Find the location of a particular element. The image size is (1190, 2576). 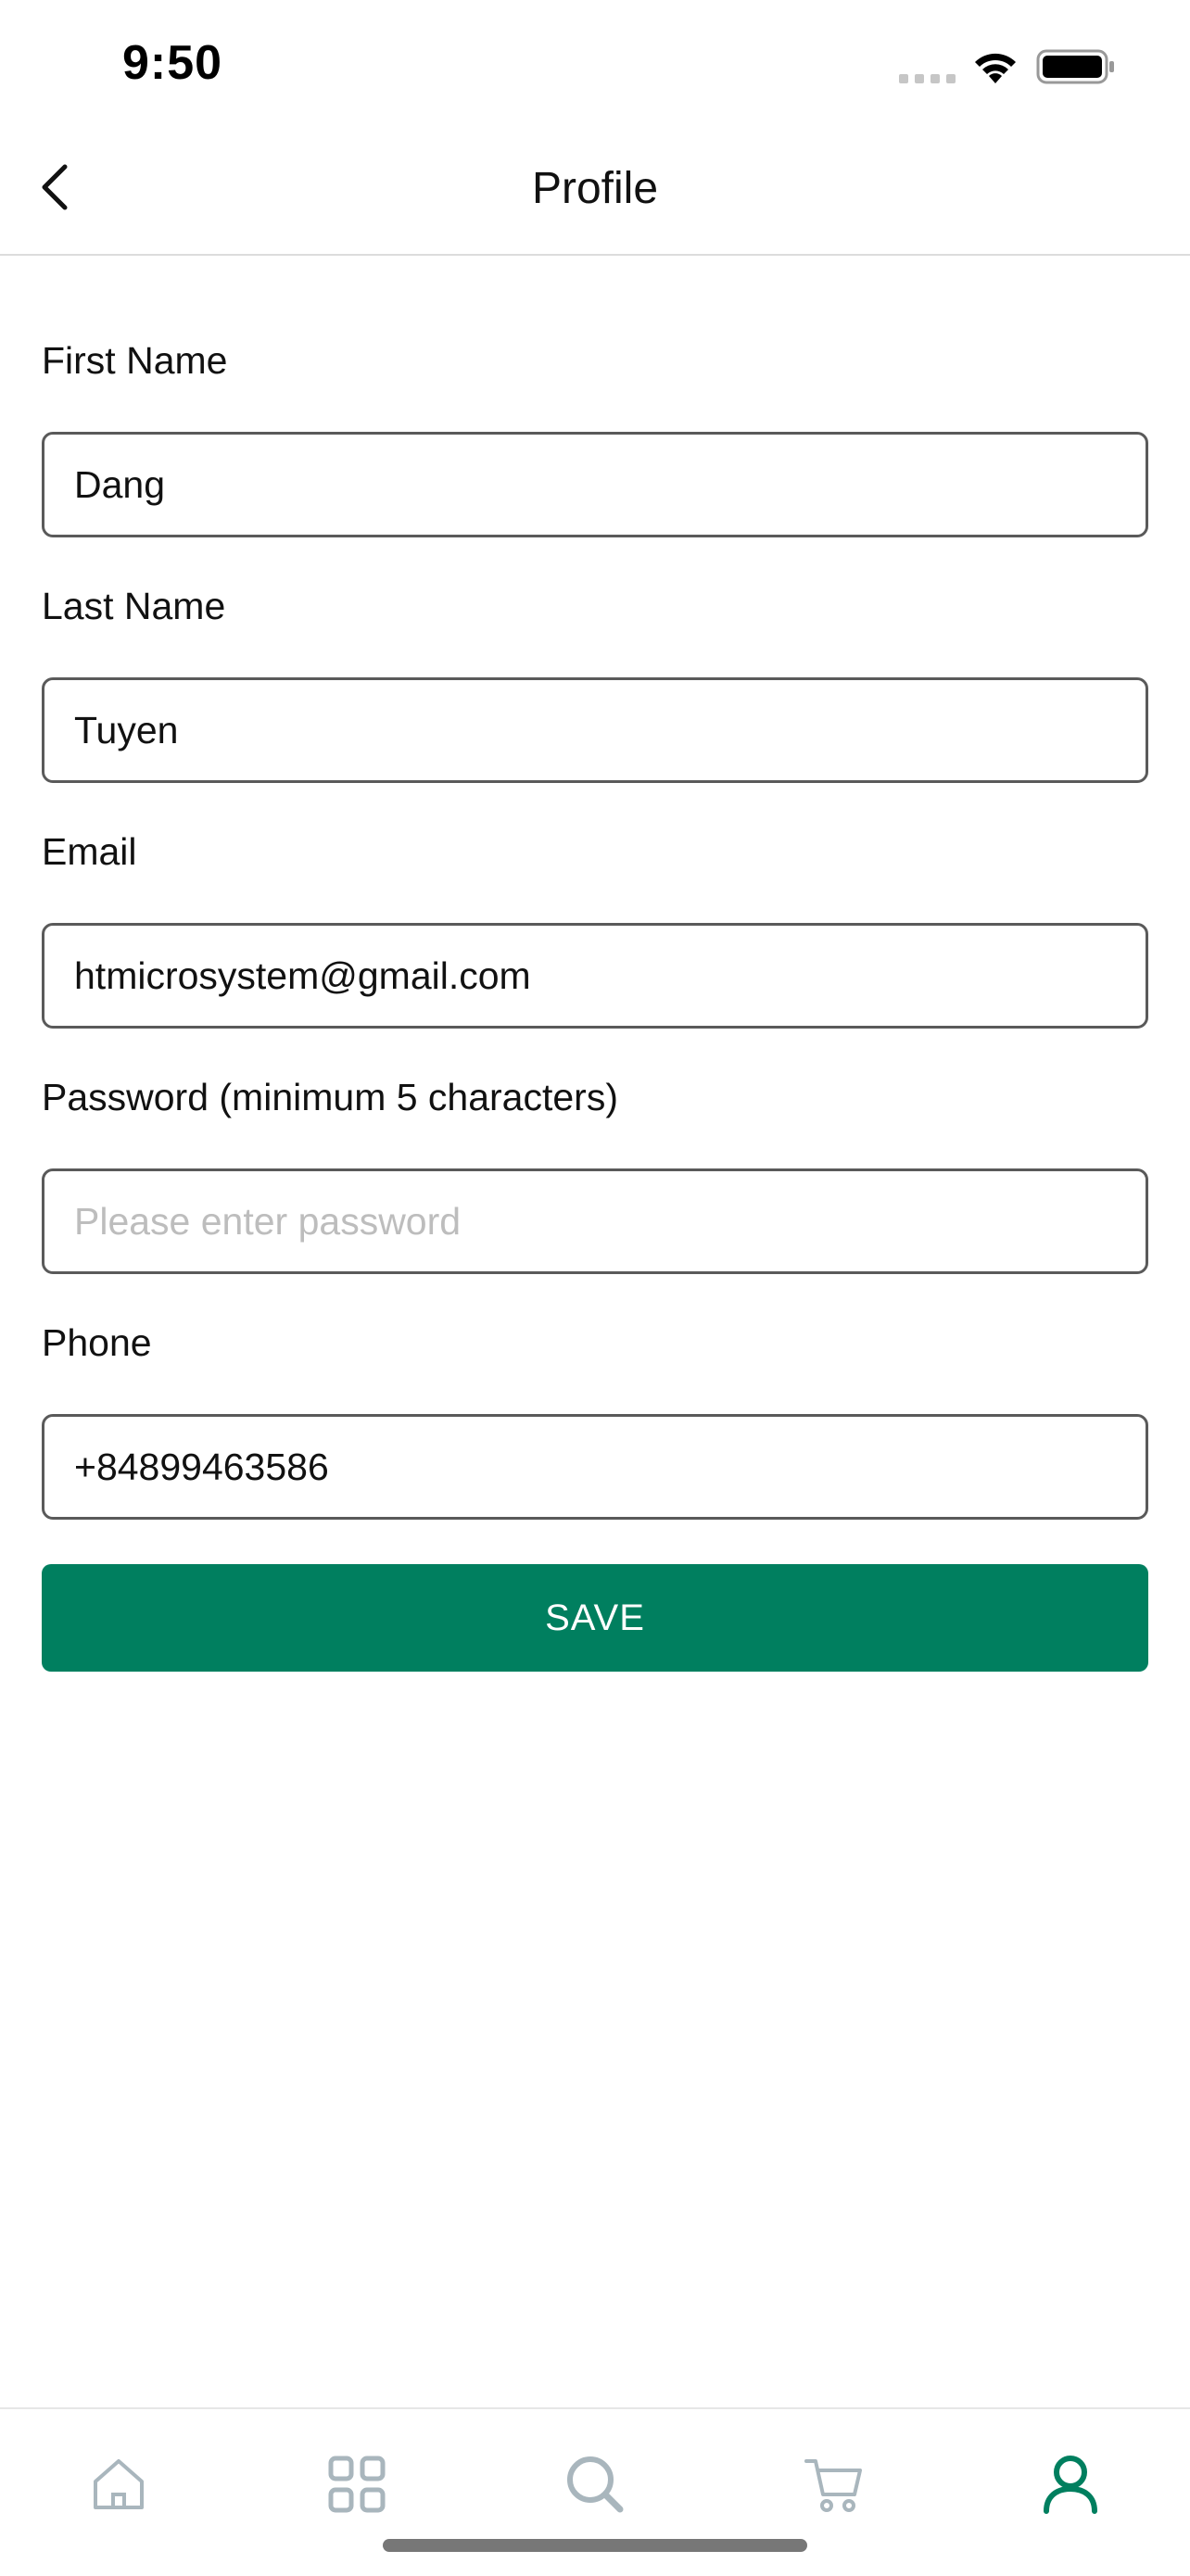

user-icon is located at coordinates (1070, 2485).